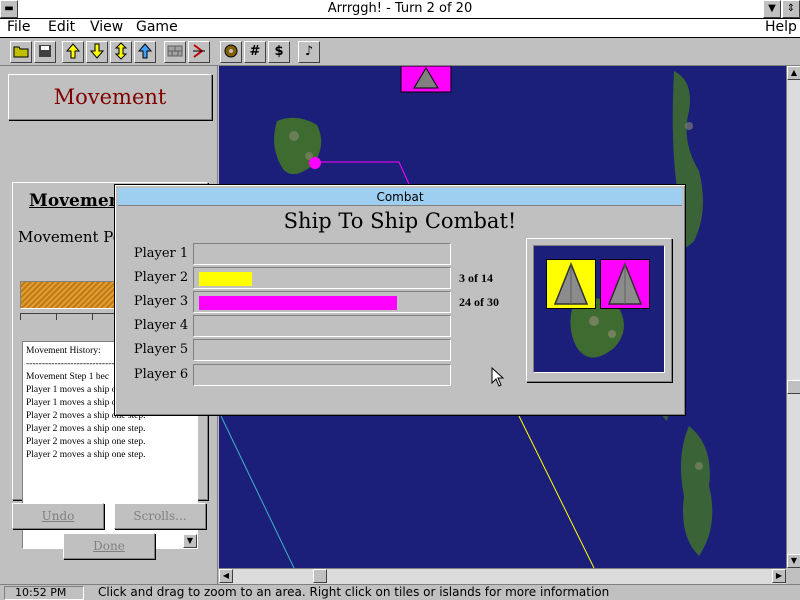 This screenshot has height=600, width=800. What do you see at coordinates (793, 73) in the screenshot?
I see `scroll-up-button: ▲` at bounding box center [793, 73].